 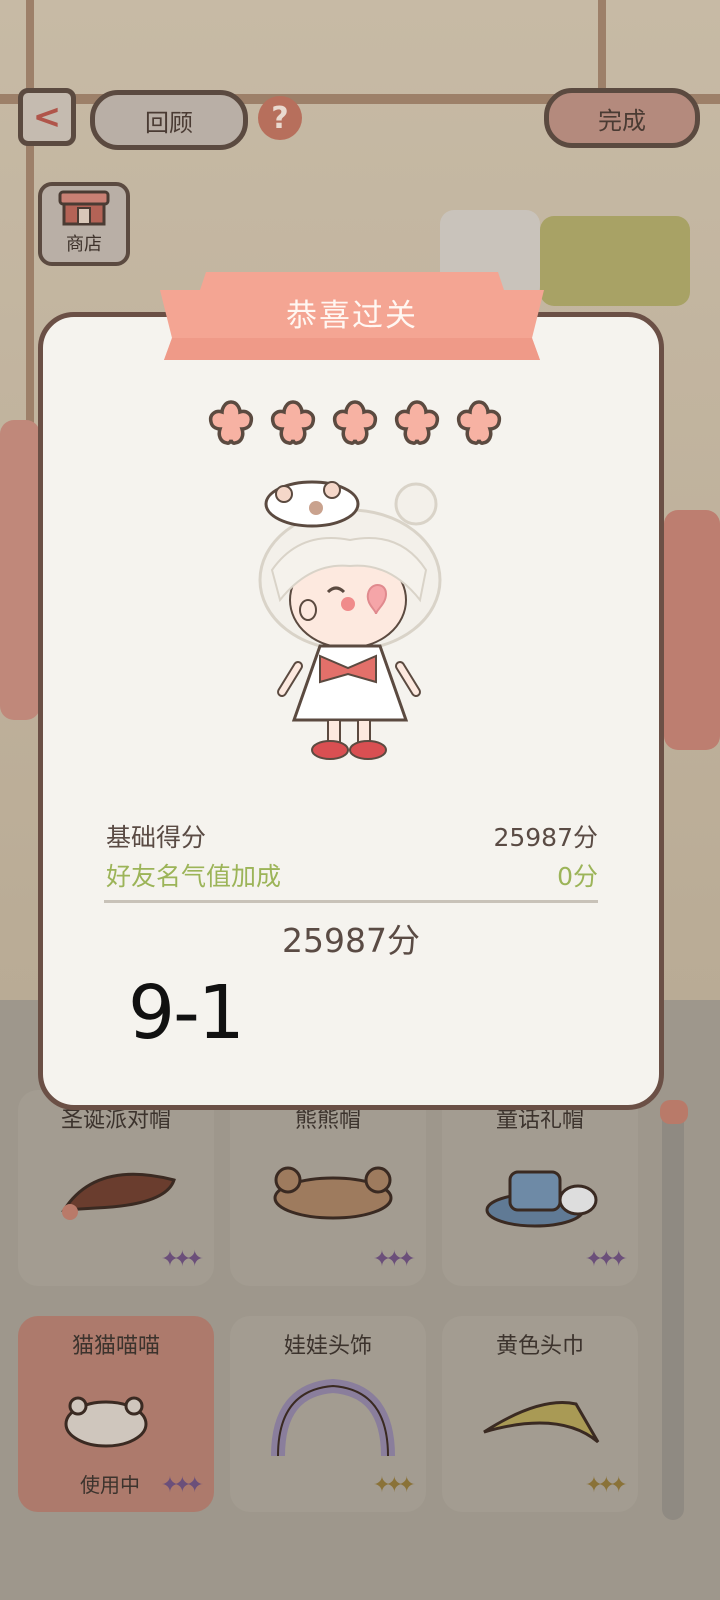 I want to click on rating-stars, so click(x=356, y=423).